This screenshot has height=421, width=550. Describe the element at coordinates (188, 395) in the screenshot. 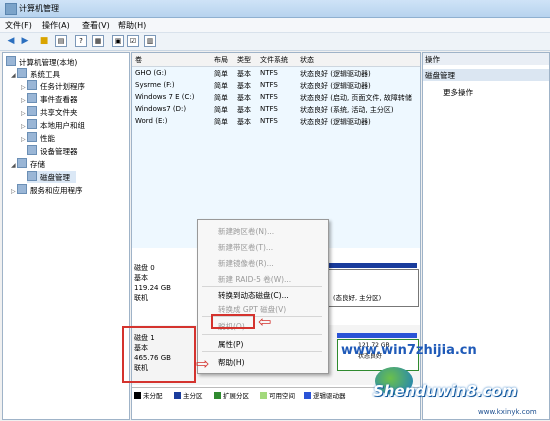

I see `legend-primary: 主分区` at that location.